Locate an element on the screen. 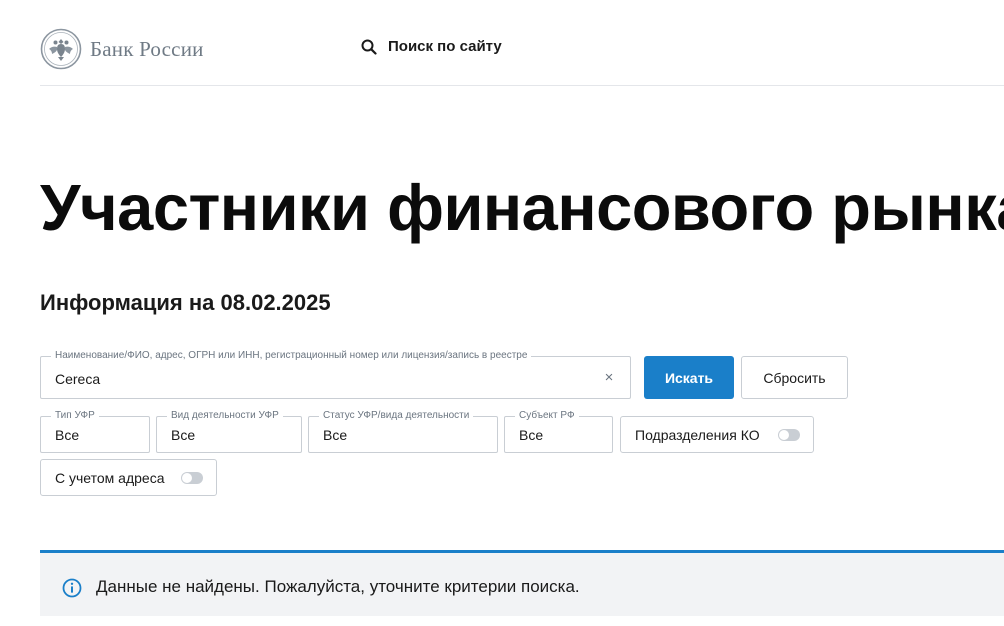  info-date: Информация на 08.02.2025 is located at coordinates (185, 302).